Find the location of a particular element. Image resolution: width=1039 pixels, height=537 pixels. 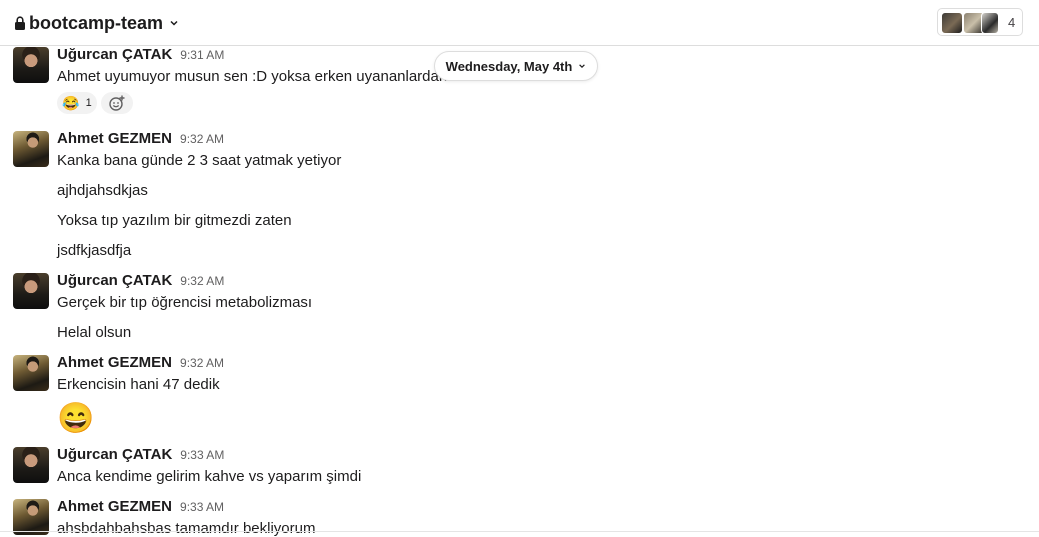

channel-header: bootcamp-team 4 is located at coordinates (519, 23).